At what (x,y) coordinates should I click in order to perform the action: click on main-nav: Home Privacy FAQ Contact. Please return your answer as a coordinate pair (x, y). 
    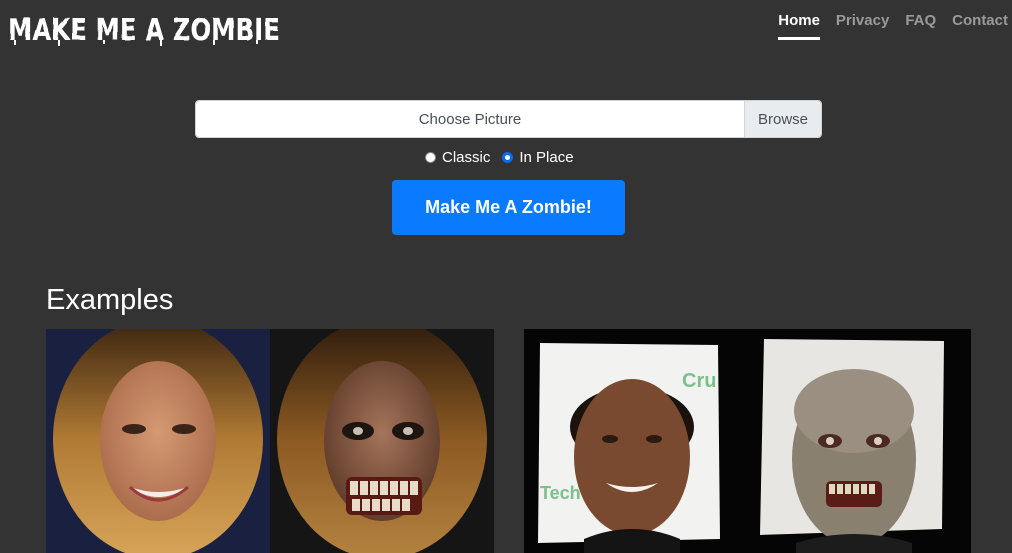
    Looking at the image, I should click on (890, 26).